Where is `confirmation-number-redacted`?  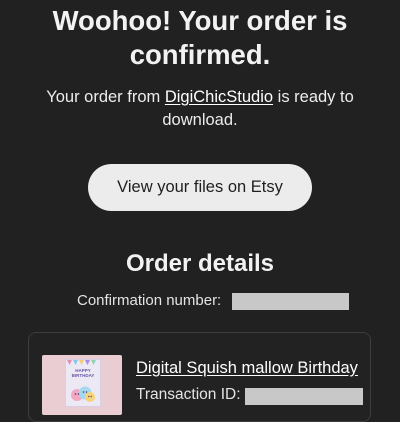 confirmation-number-redacted is located at coordinates (290, 301).